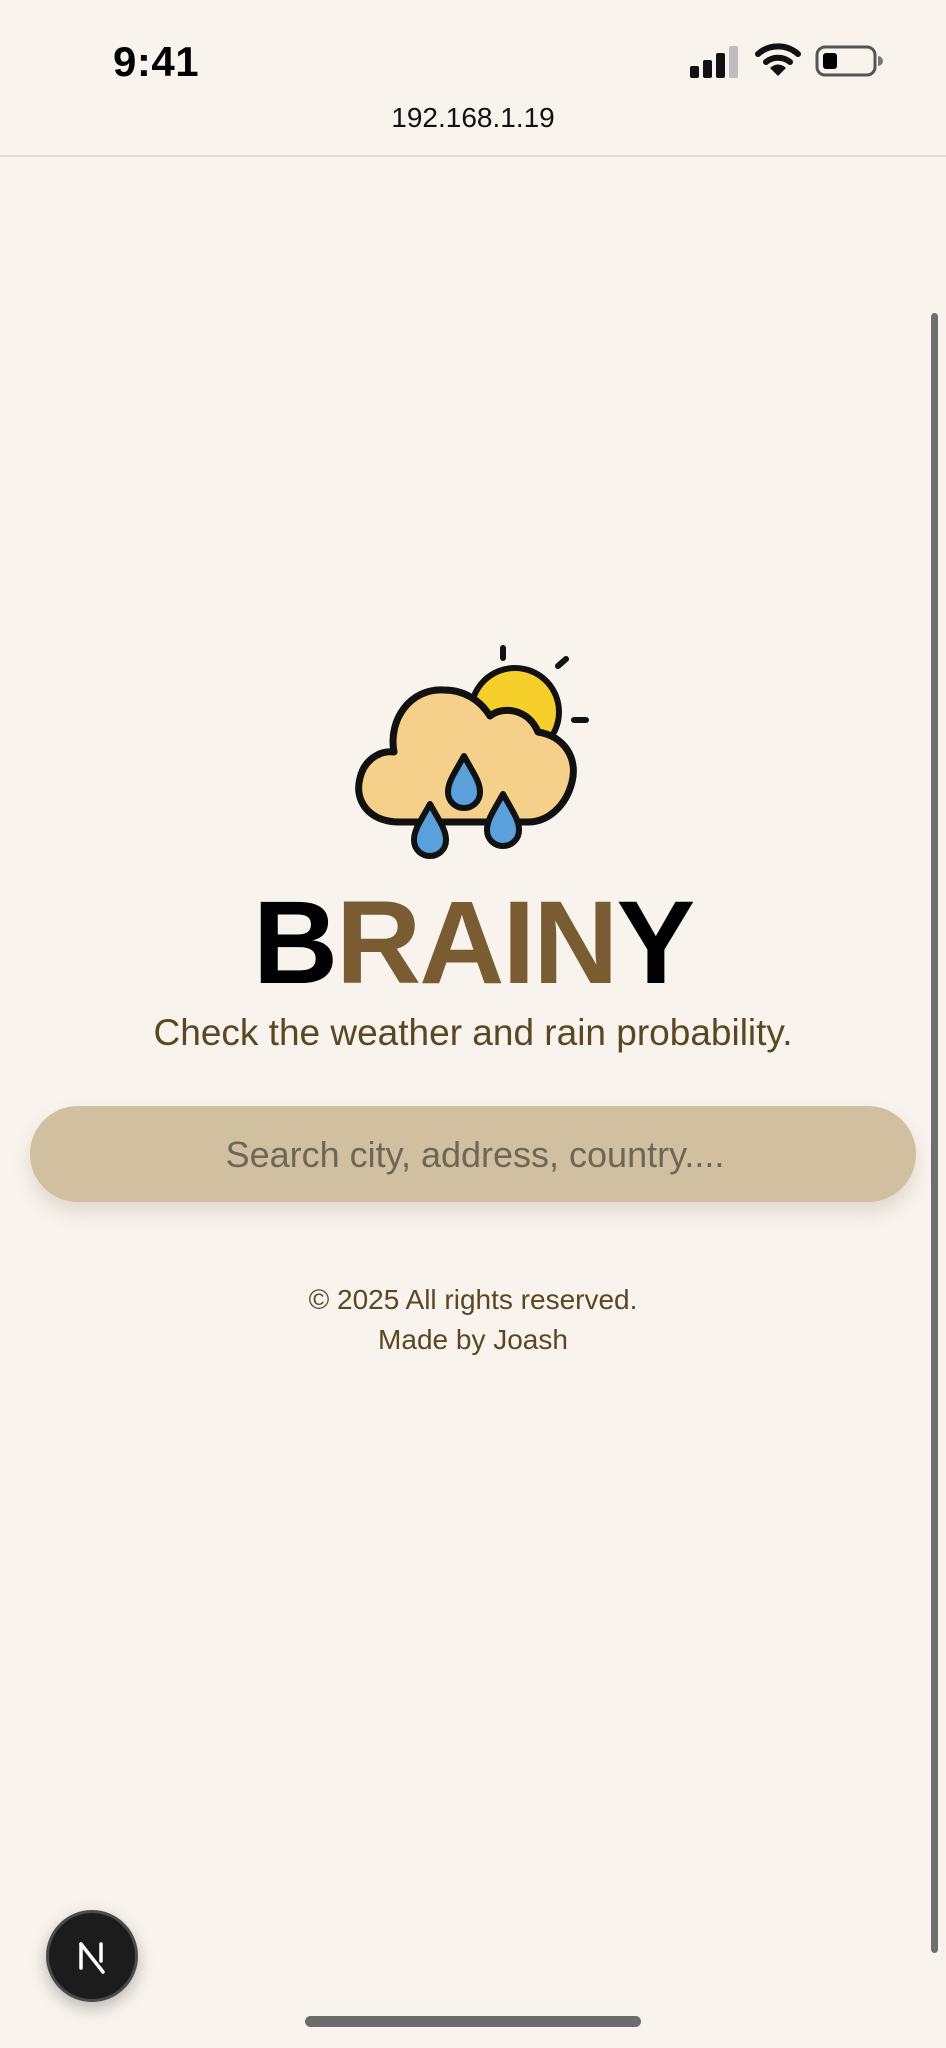 The width and height of the screenshot is (946, 2048). Describe the element at coordinates (473, 2021) in the screenshot. I see `home-indicator` at that location.